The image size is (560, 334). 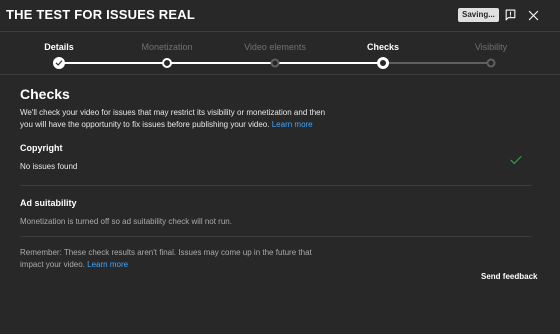 What do you see at coordinates (533, 15) in the screenshot?
I see `close-icon` at bounding box center [533, 15].